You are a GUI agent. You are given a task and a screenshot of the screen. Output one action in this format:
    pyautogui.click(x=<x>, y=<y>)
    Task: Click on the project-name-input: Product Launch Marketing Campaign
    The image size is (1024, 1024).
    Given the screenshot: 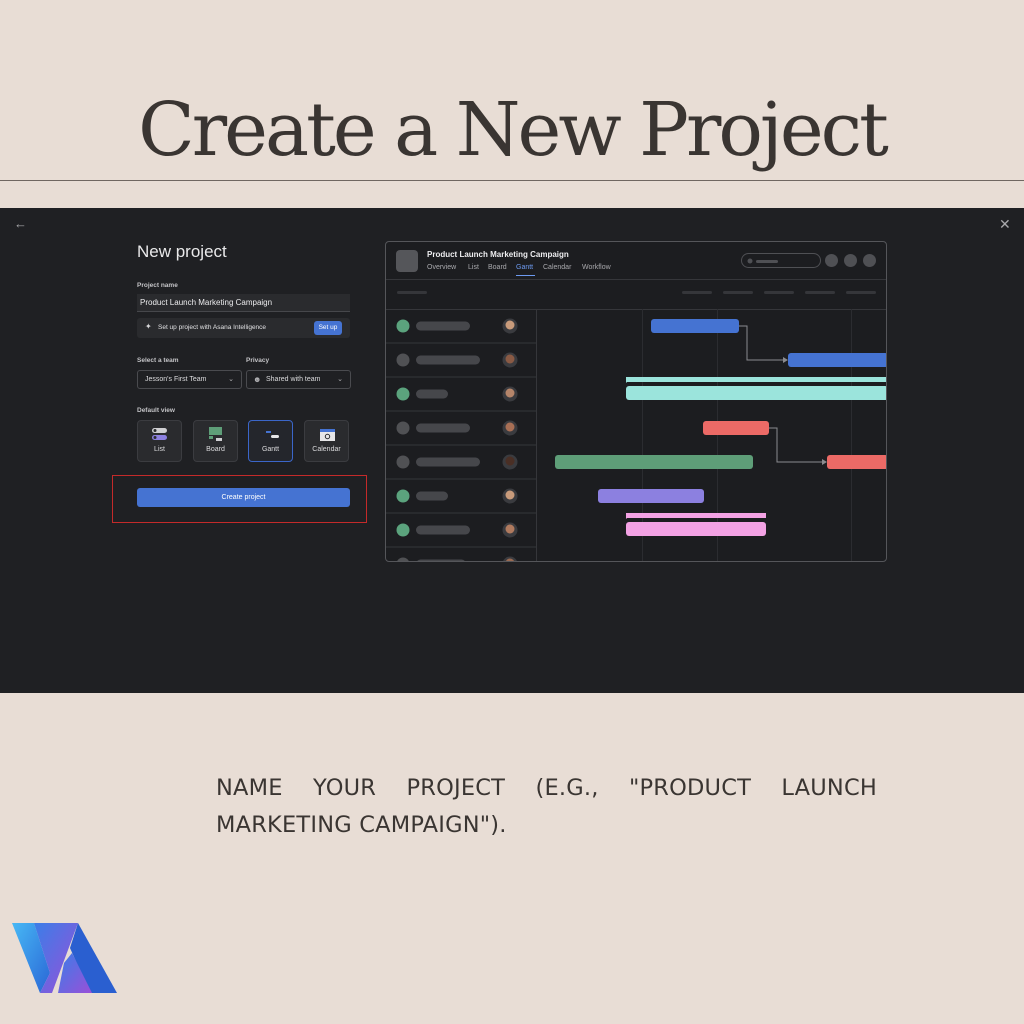 What is the action you would take?
    pyautogui.click(x=243, y=303)
    